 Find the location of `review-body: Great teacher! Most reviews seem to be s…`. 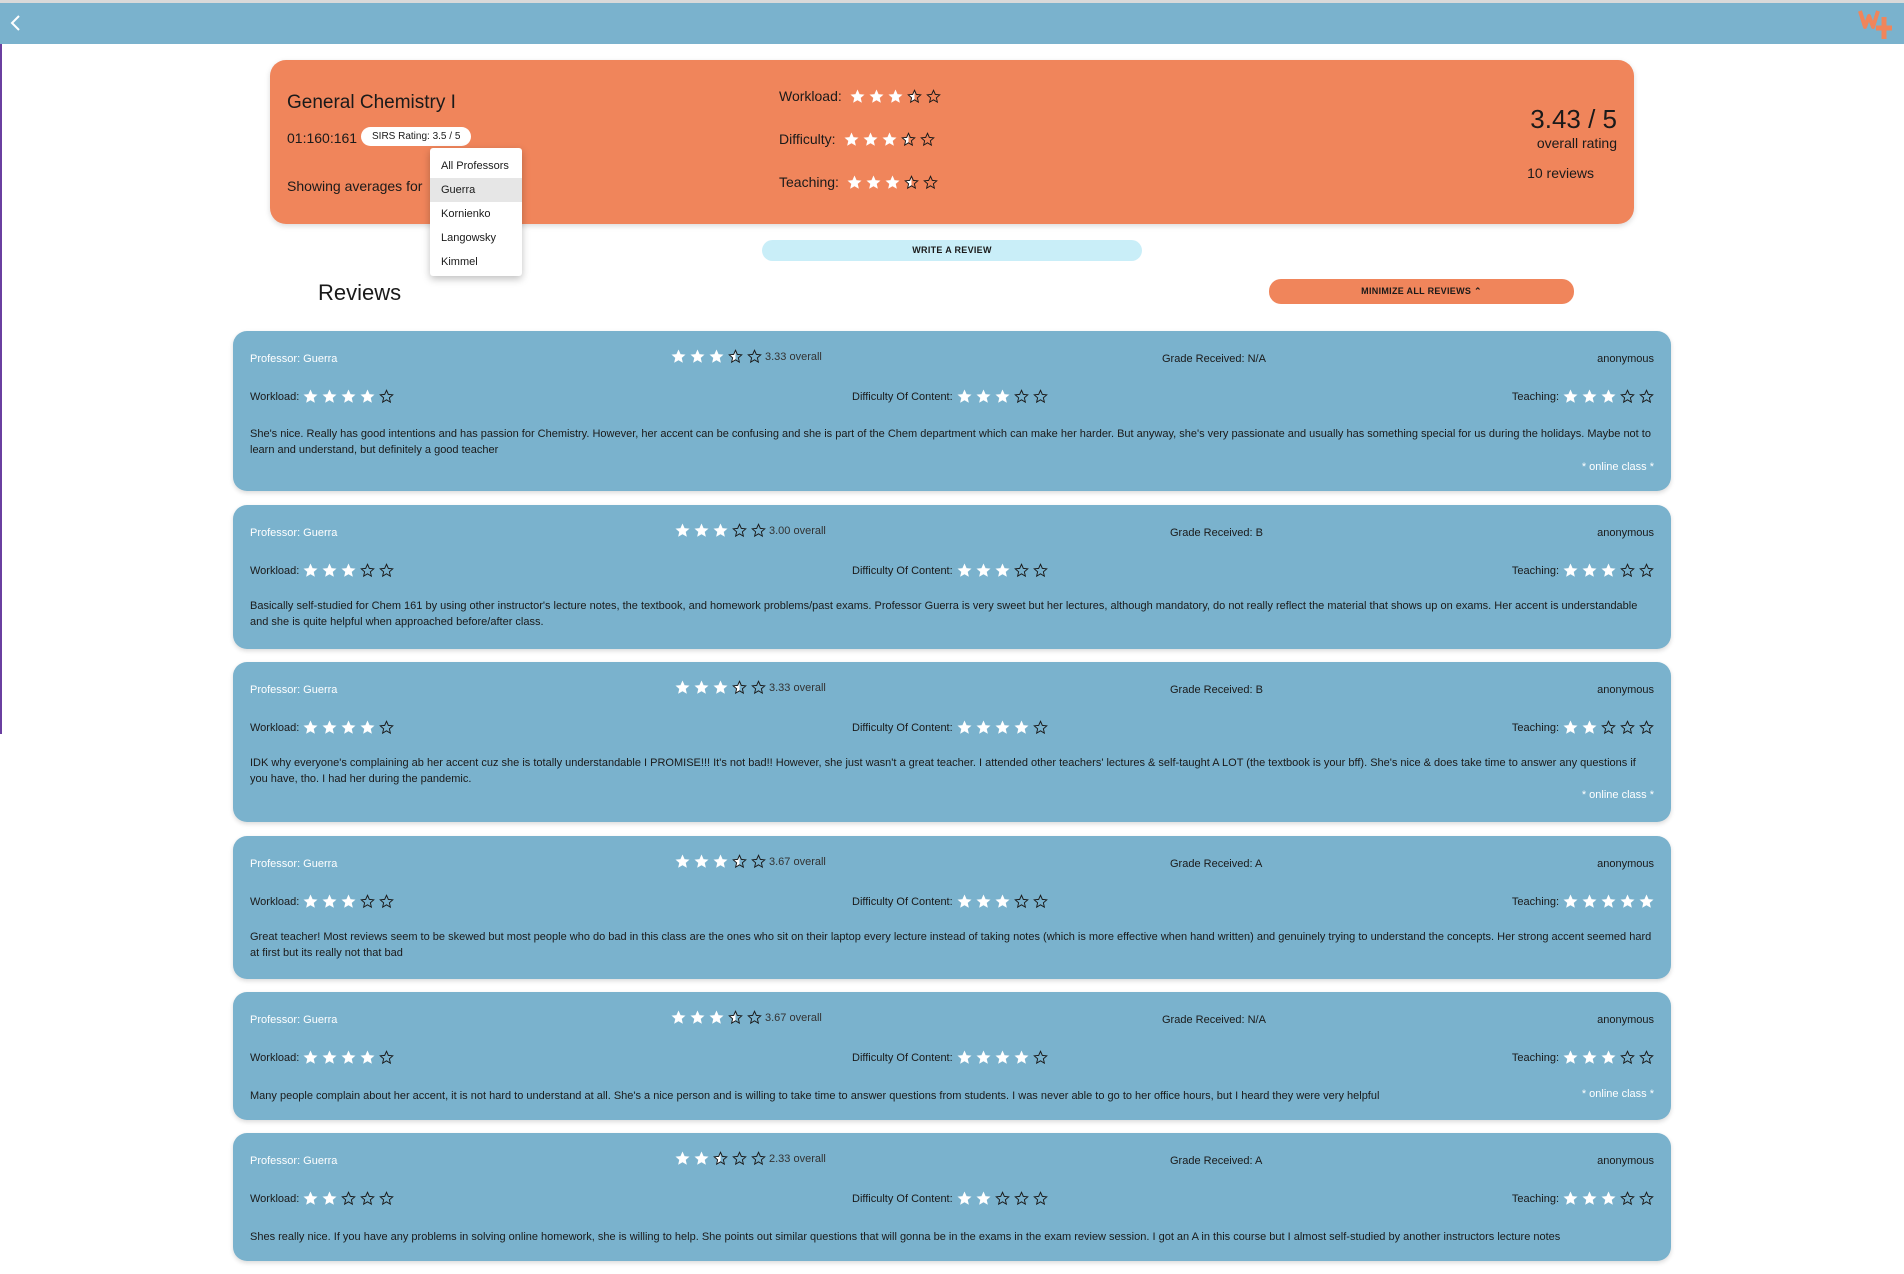

review-body: Great teacher! Most reviews seem to be s… is located at coordinates (951, 945).